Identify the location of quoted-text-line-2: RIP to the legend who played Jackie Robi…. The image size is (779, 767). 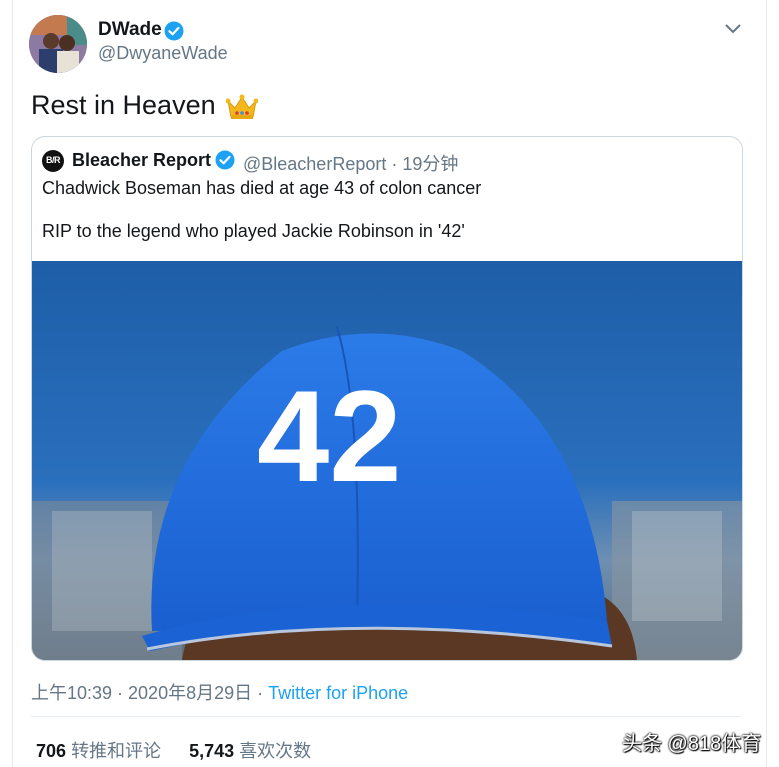
(253, 231).